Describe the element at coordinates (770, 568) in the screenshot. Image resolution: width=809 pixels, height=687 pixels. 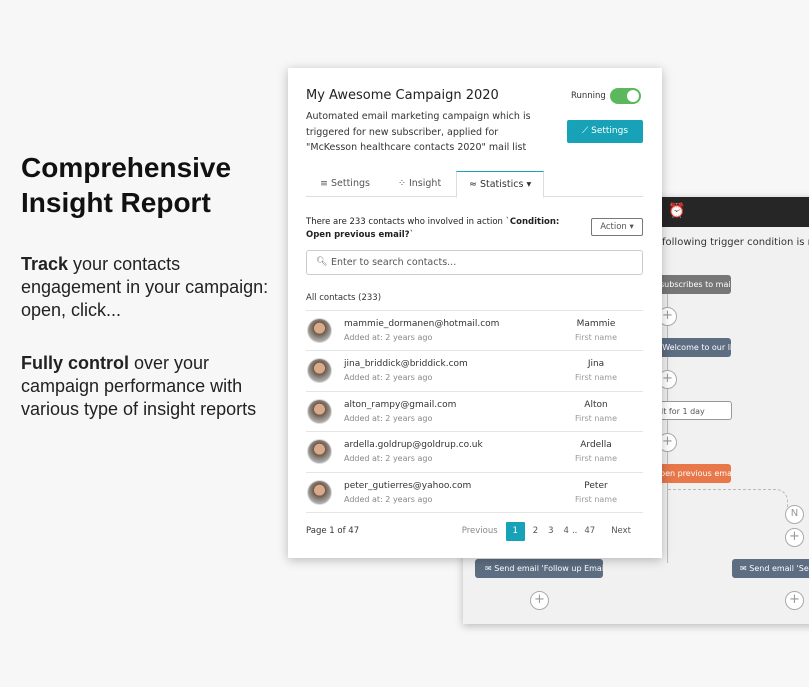
I see `flow-node-send-email: ✉ Send email 'Send F` at that location.